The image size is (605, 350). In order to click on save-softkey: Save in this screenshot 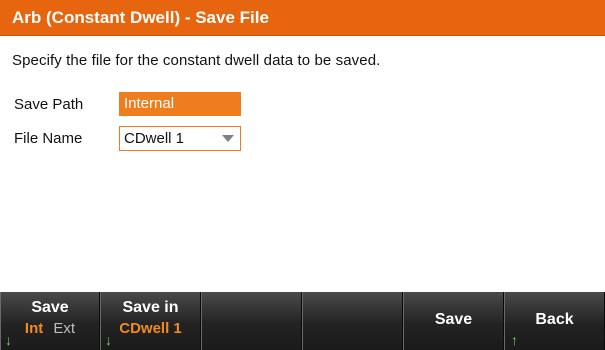, I will do `click(453, 321)`.